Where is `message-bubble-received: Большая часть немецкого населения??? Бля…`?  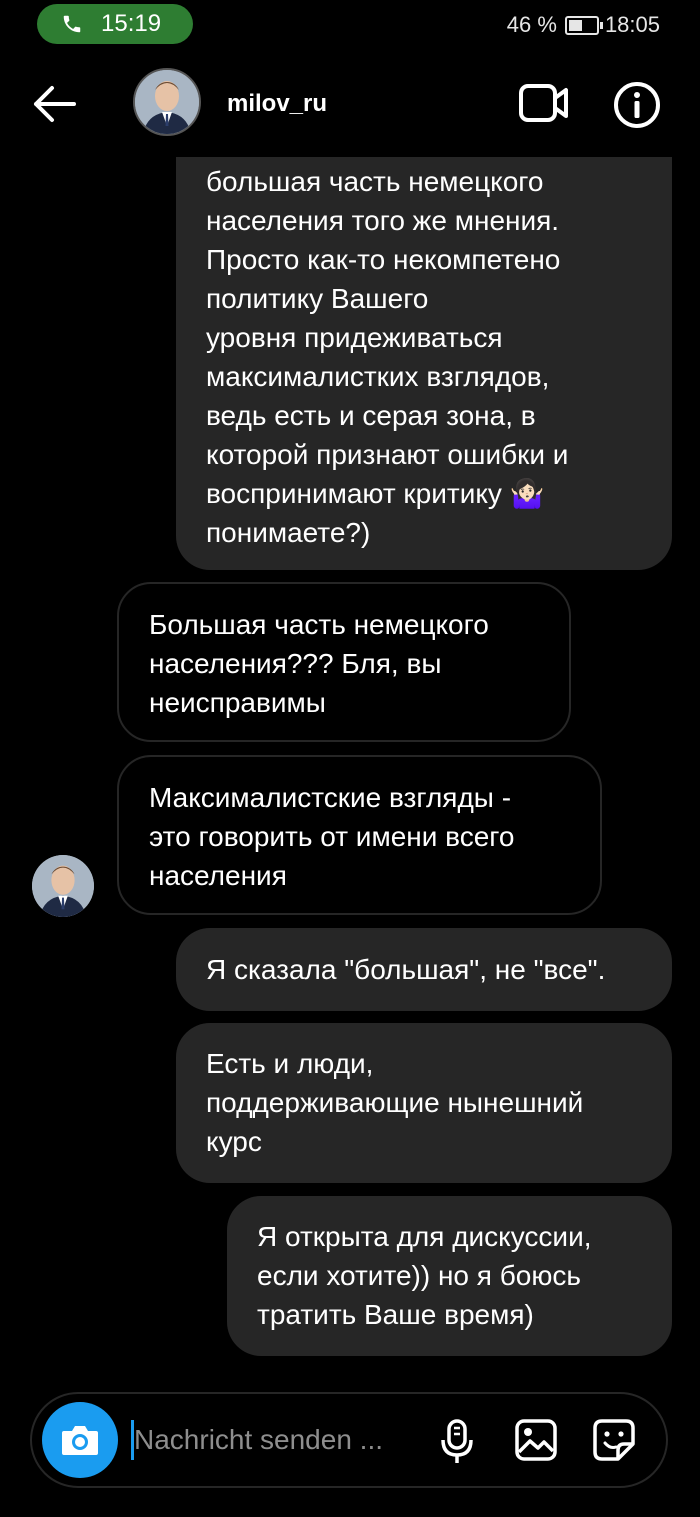
message-bubble-received: Большая часть немецкого населения??? Бля… is located at coordinates (344, 662).